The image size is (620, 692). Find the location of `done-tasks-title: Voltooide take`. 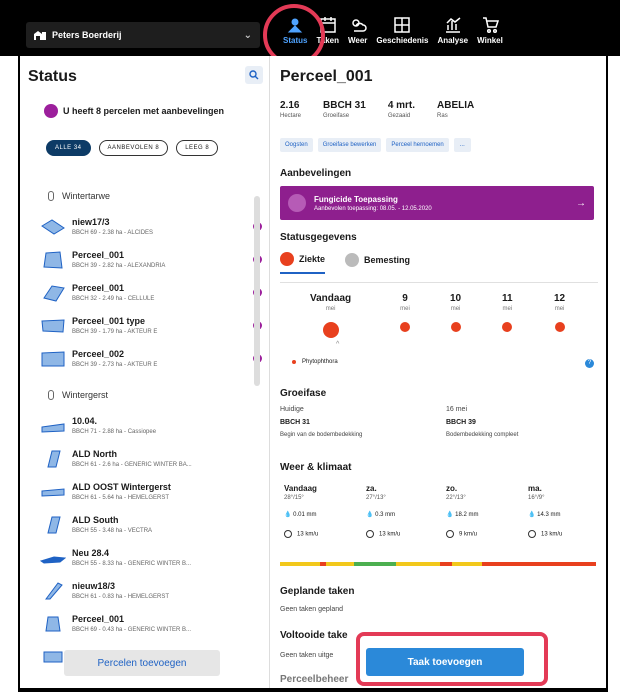

done-tasks-title: Voltooide take is located at coordinates (314, 635).